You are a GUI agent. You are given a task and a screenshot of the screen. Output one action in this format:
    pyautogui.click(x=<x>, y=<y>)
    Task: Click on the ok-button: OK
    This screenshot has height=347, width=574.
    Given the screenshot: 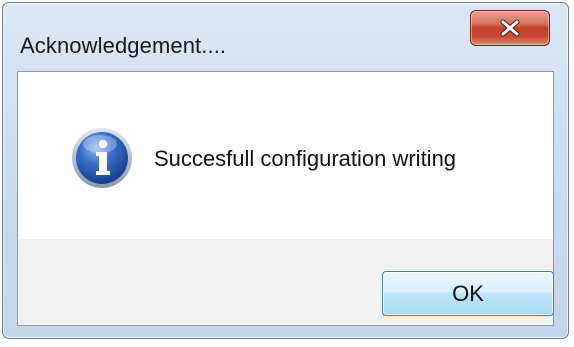 What is the action you would take?
    pyautogui.click(x=468, y=293)
    